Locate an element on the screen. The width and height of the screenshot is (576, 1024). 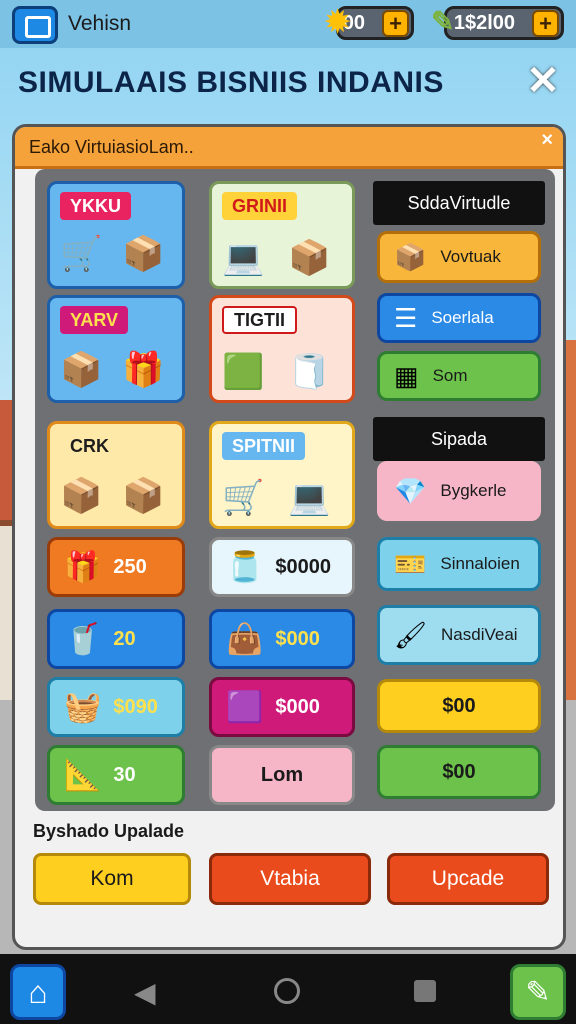
price-tile: 🥤 20 is located at coordinates (116, 639).